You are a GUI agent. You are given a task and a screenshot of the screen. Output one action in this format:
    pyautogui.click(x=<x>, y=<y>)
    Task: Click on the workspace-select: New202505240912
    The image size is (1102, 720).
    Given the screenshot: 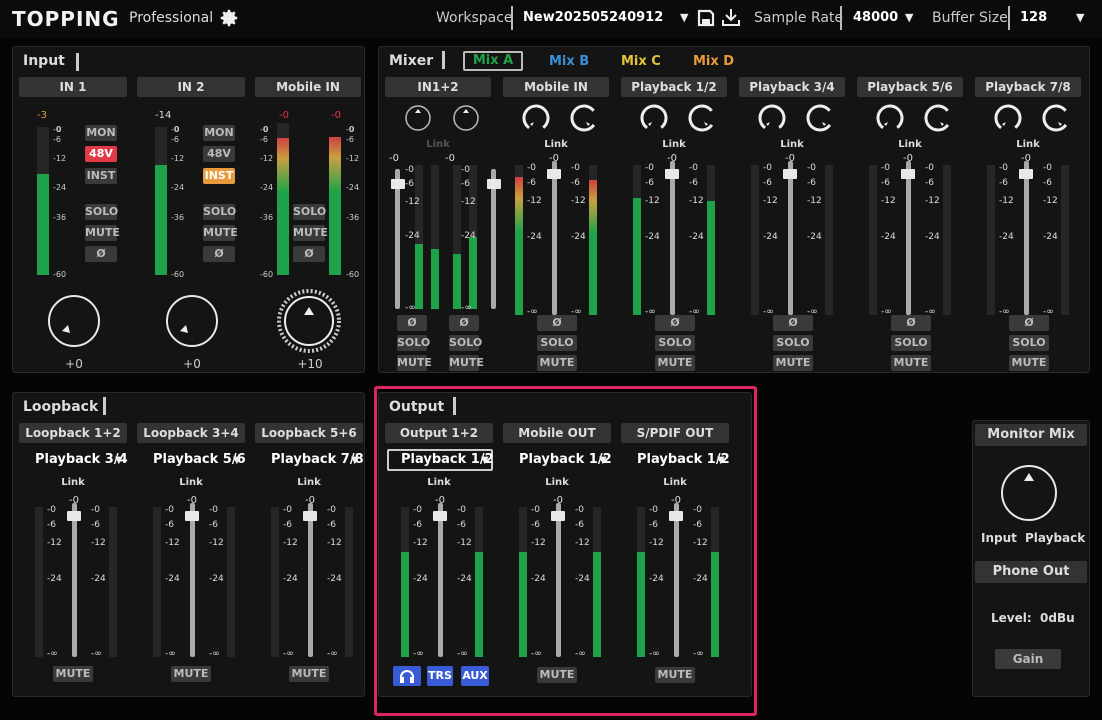 What is the action you would take?
    pyautogui.click(x=593, y=17)
    